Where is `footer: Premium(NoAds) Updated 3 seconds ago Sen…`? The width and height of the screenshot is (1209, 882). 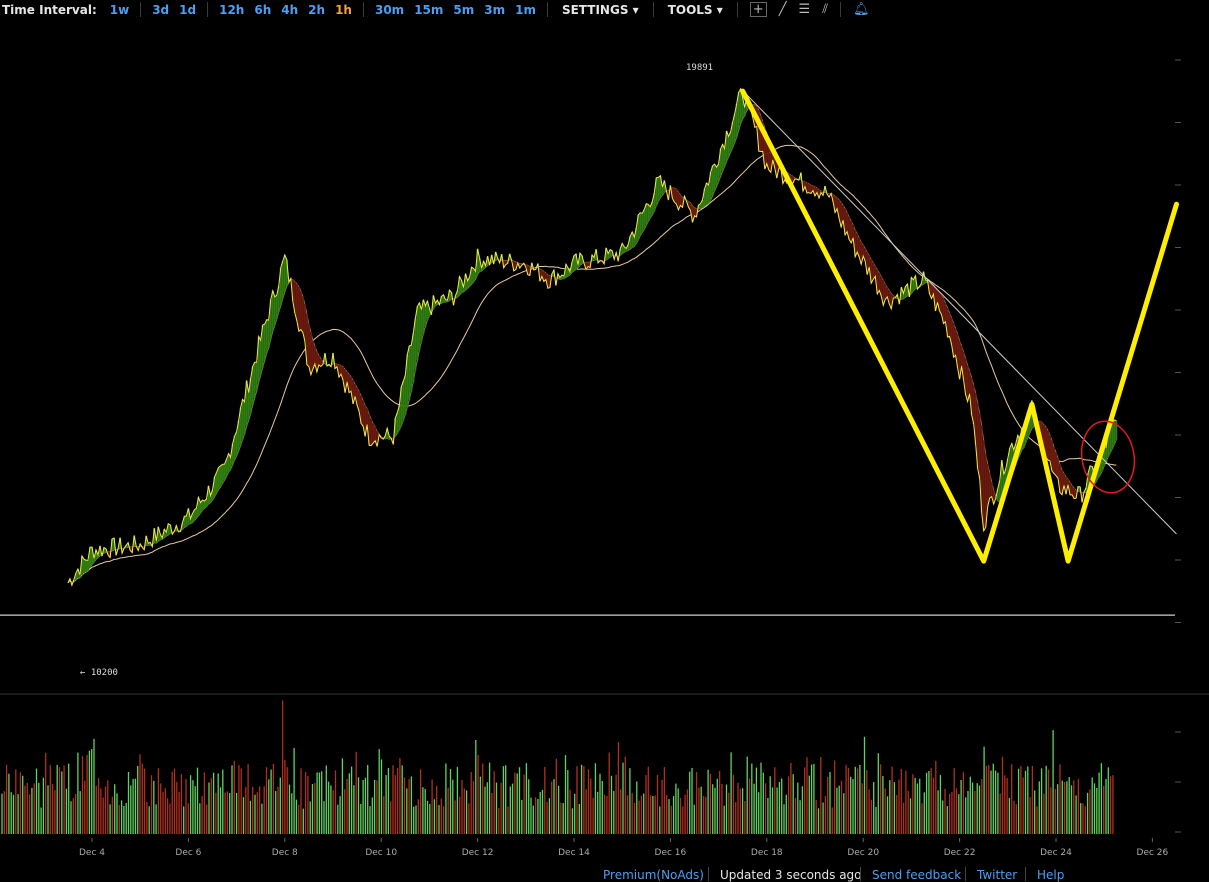
footer: Premium(NoAds) Updated 3 seconds ago Sen… is located at coordinates (604, 874).